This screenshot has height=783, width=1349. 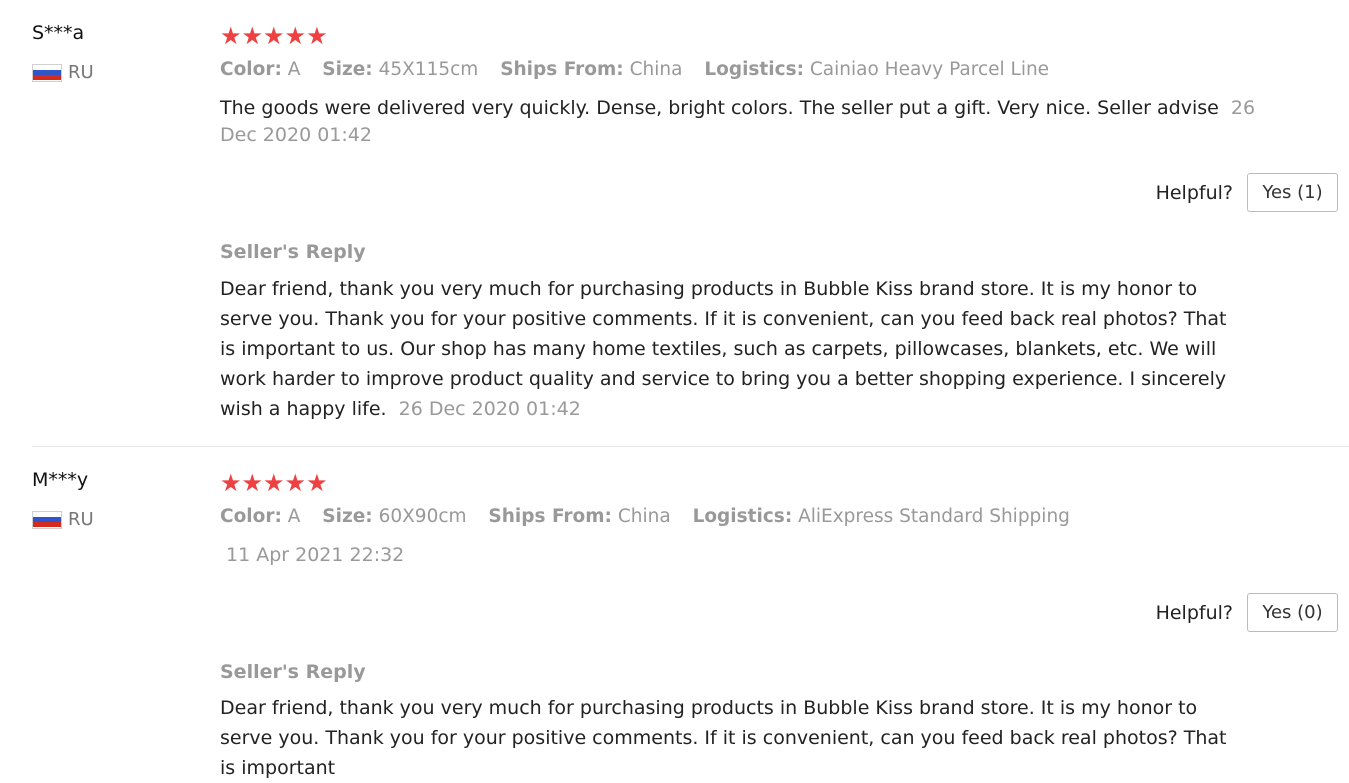 What do you see at coordinates (58, 33) in the screenshot?
I see `reviewer-name: S***a` at bounding box center [58, 33].